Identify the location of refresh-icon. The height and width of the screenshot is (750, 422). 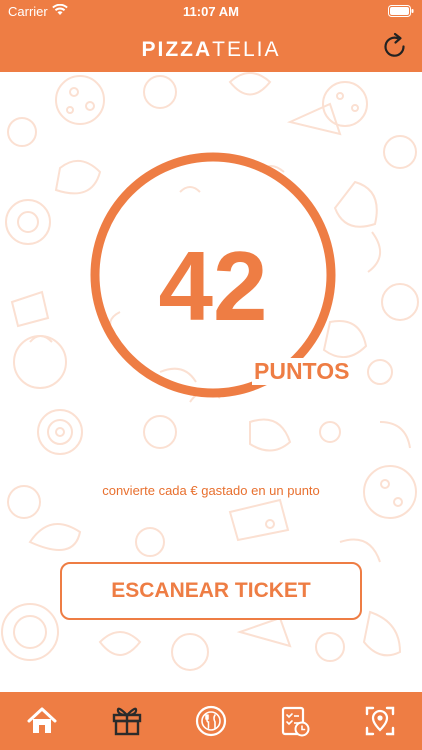
(394, 44).